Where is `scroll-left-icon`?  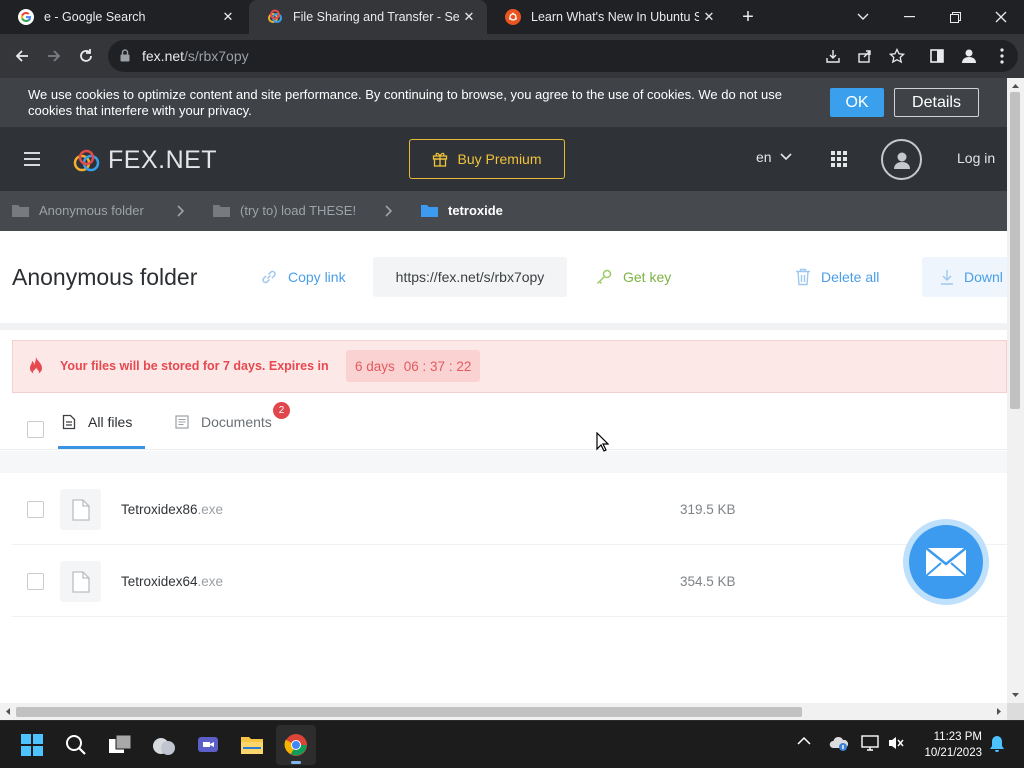 scroll-left-icon is located at coordinates (8, 711).